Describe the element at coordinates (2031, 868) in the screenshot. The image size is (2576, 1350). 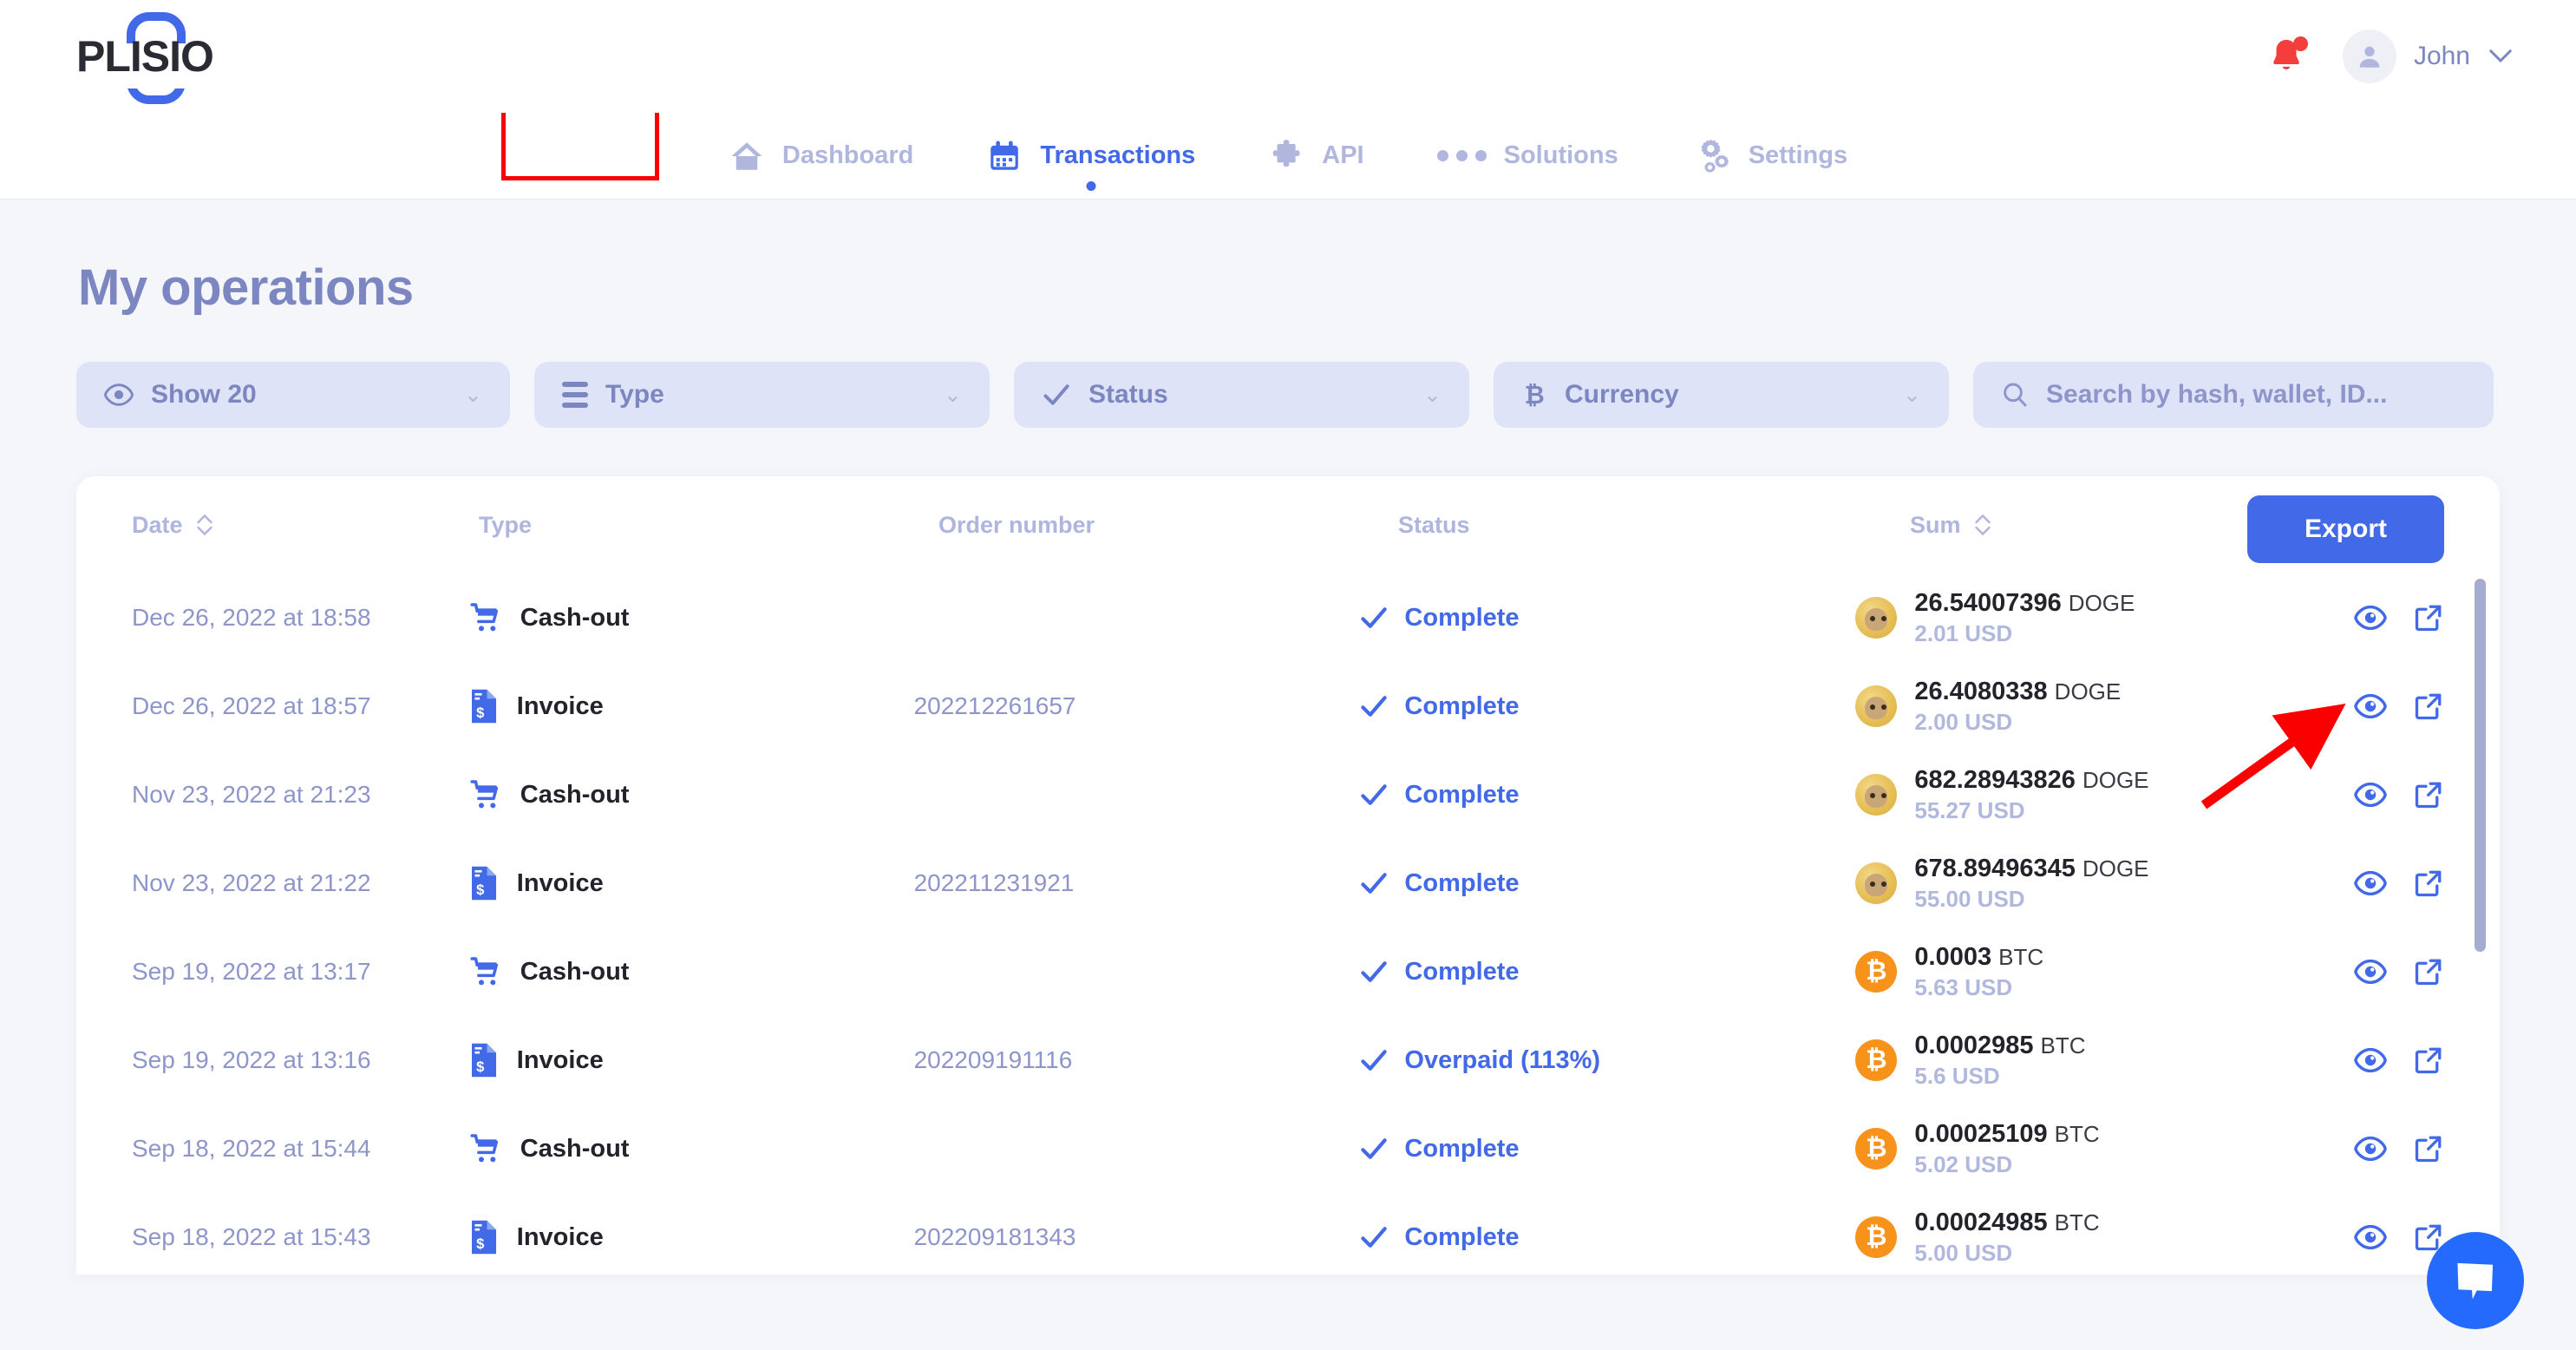
I see `sum-amount: 678.89496345 DOGE` at that location.